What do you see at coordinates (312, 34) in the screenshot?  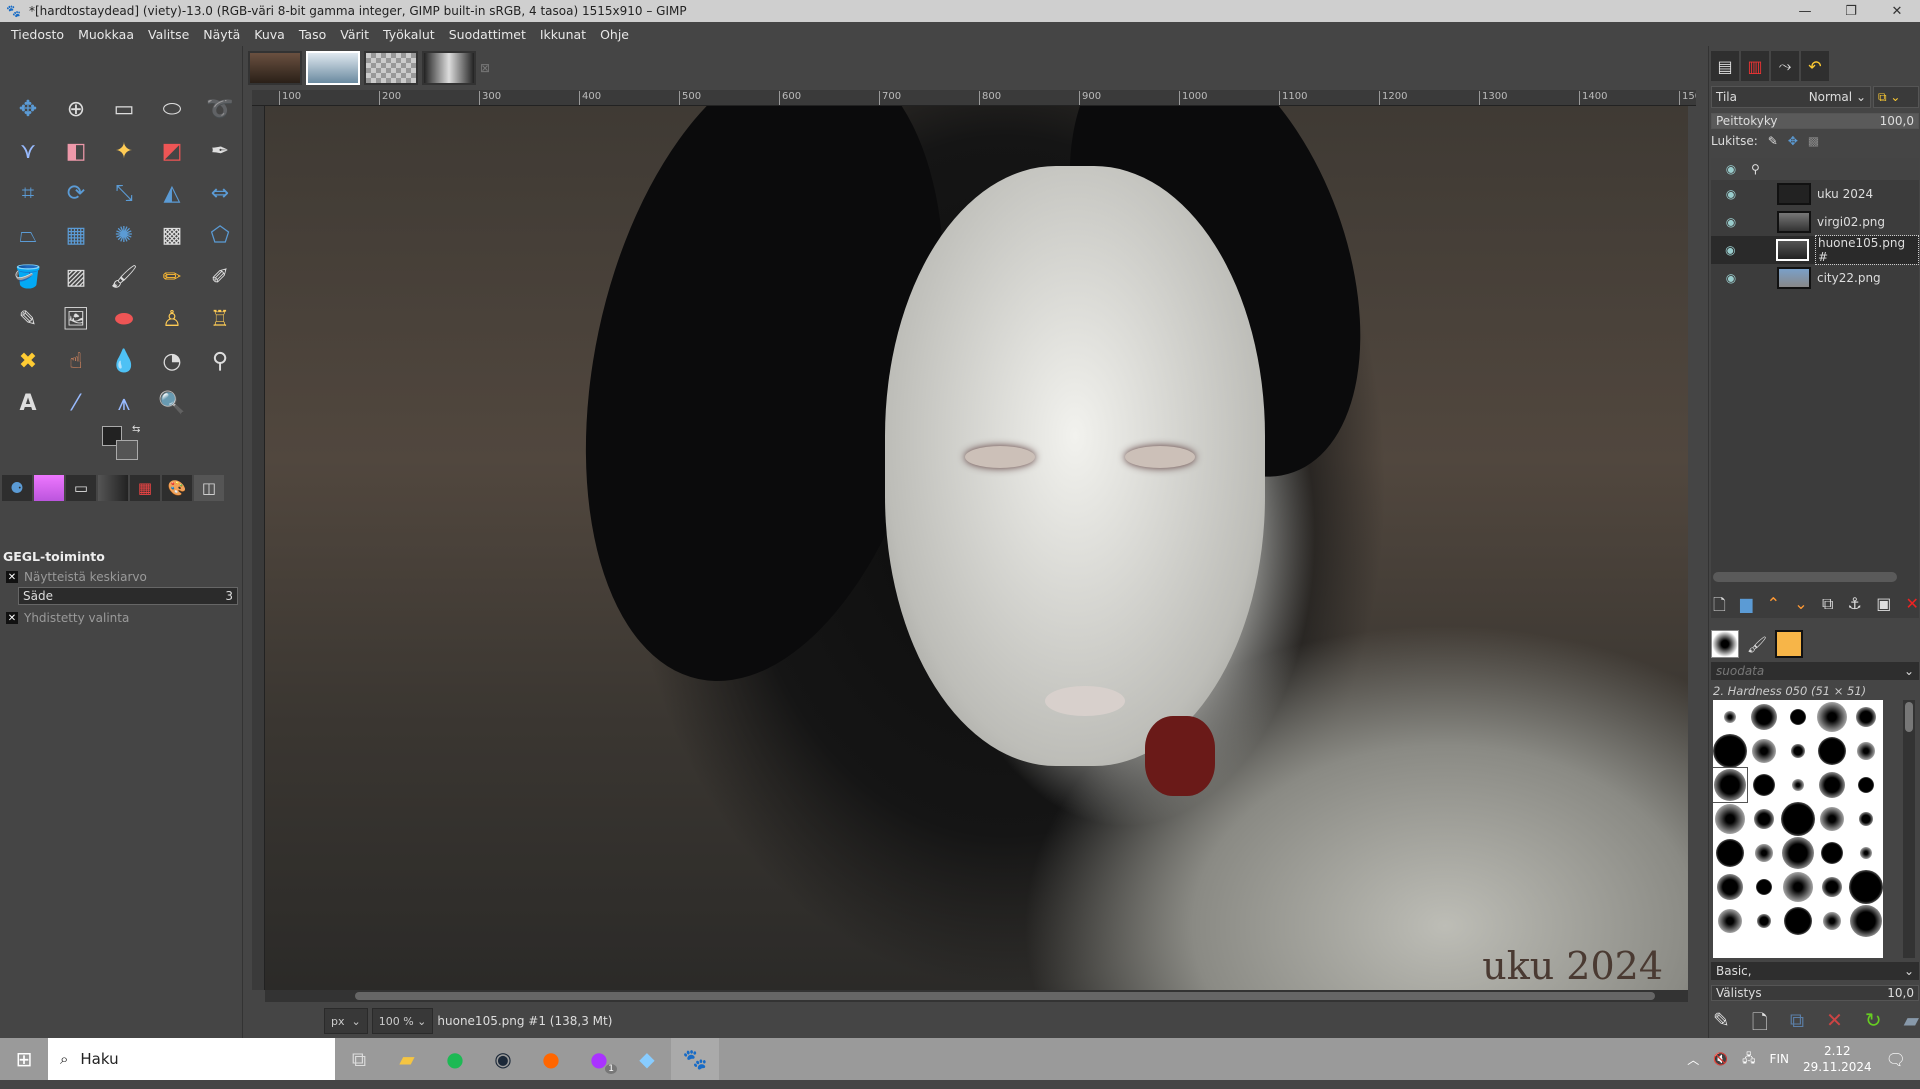 I see `menu-layer: Taso` at bounding box center [312, 34].